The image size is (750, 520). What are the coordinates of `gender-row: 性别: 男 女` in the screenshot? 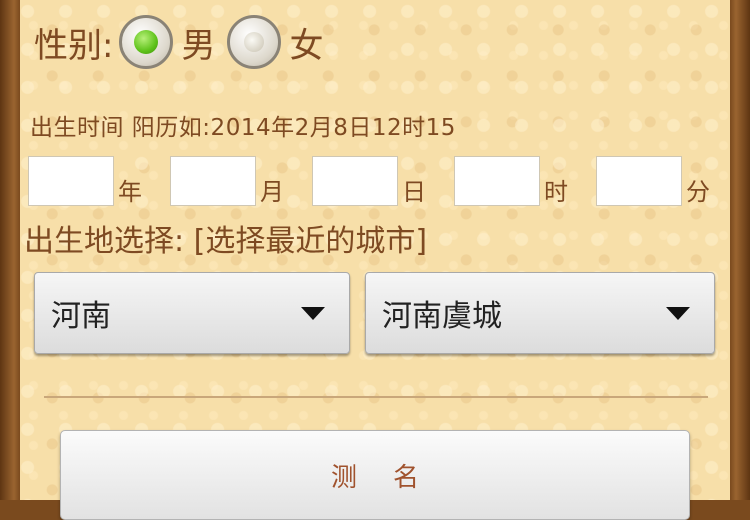 It's located at (184, 42).